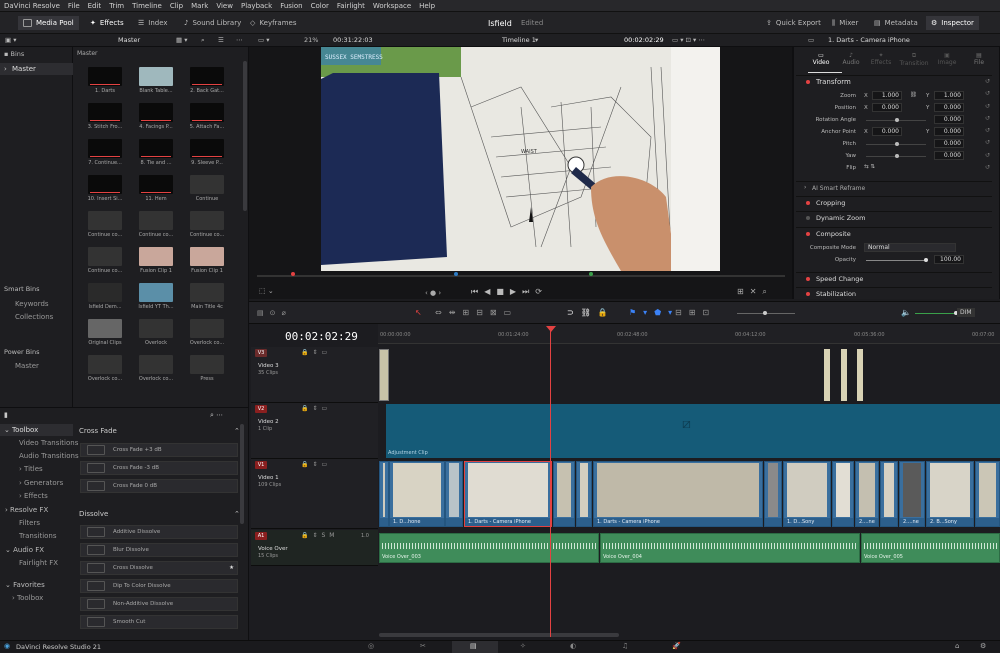 Image resolution: width=1000 pixels, height=653 pixels. I want to click on menu-color: Color, so click(320, 6).